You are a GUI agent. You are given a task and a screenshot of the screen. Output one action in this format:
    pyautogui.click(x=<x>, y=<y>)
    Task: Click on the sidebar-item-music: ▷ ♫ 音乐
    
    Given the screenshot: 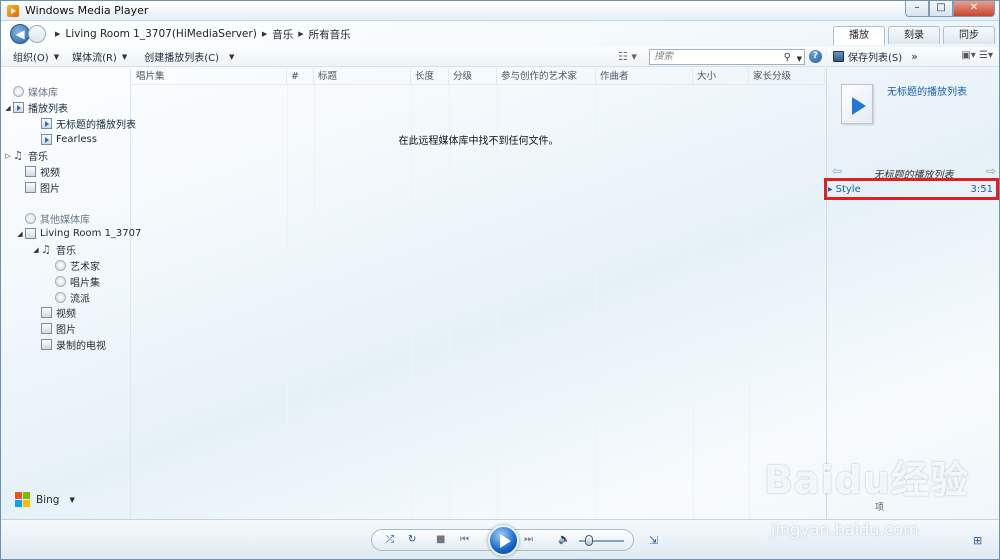 What is the action you would take?
    pyautogui.click(x=26, y=155)
    